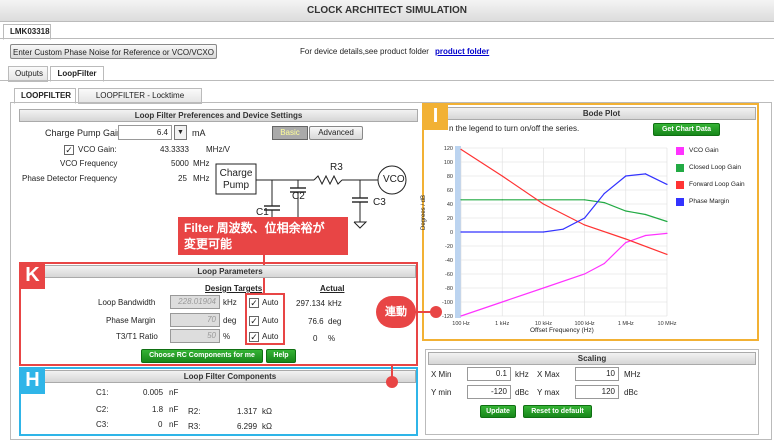  Describe the element at coordinates (522, 392) in the screenshot. I see `ymin-unit: dBc` at that location.